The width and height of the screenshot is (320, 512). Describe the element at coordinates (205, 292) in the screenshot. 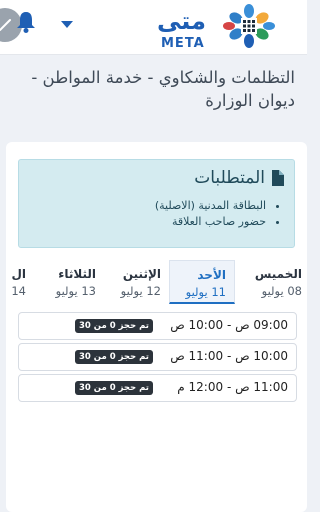

I see `day-date: 11 يوليو` at that location.